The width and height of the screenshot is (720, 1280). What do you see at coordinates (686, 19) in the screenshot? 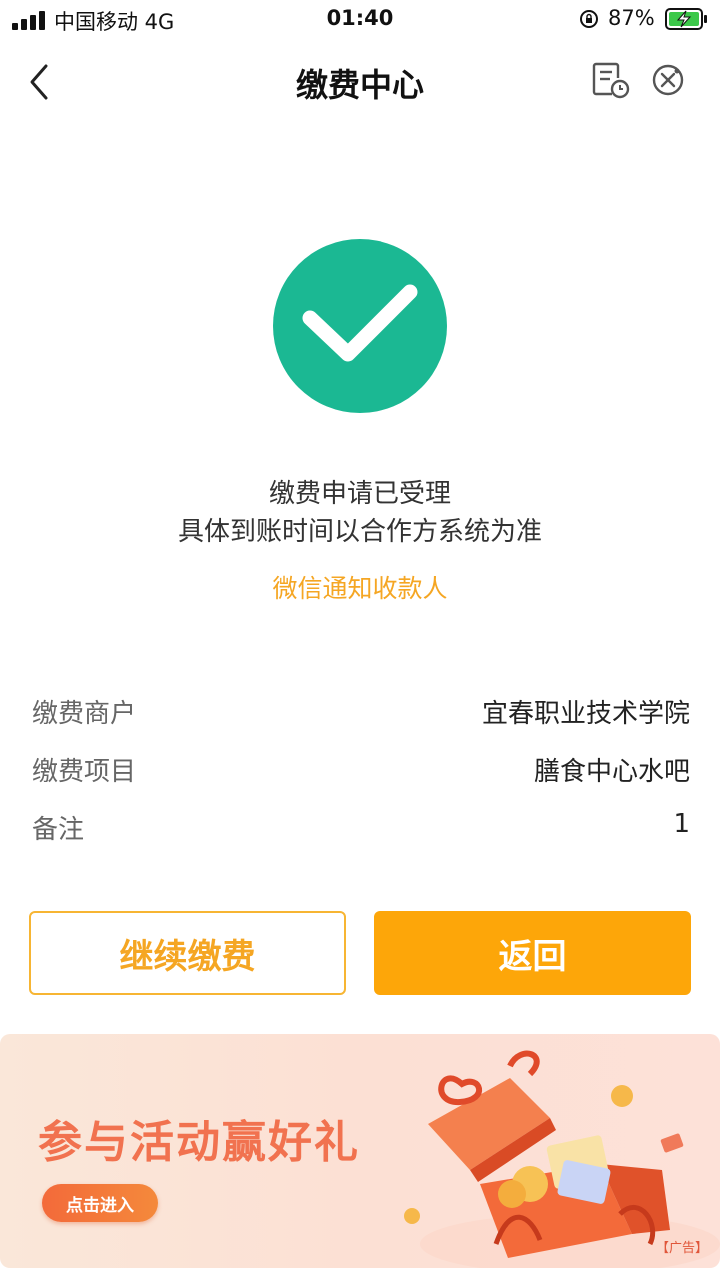
I see `battery-charging-icon` at bounding box center [686, 19].